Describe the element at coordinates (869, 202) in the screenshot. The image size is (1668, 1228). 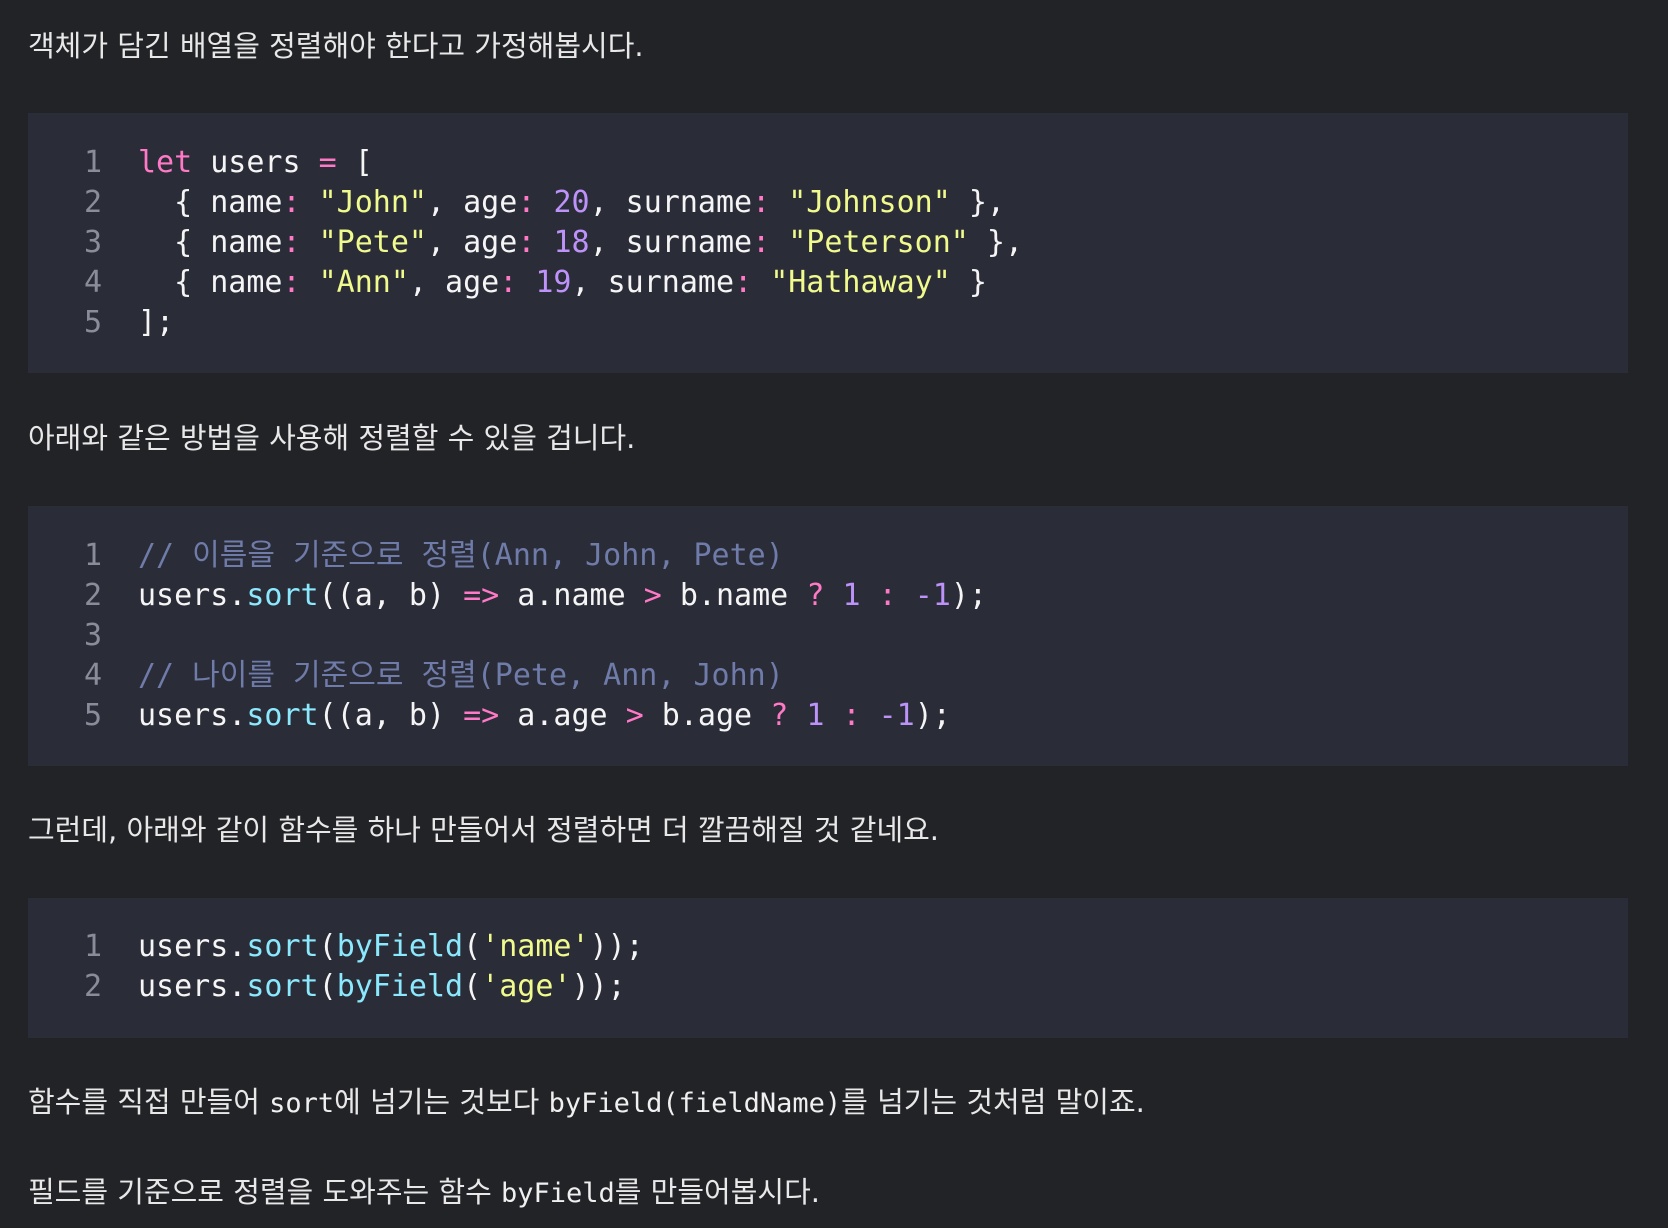
I see `code-token: "Johnson"` at that location.